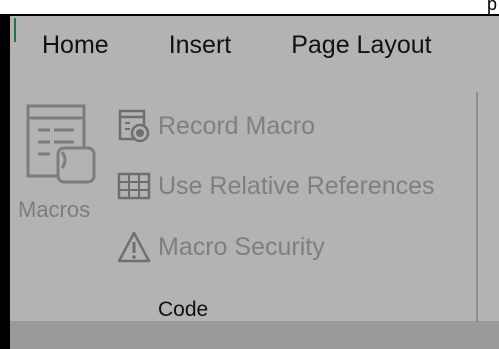 This screenshot has width=499, height=349. Describe the element at coordinates (183, 309) in the screenshot. I see `group-label-code: Code` at that location.